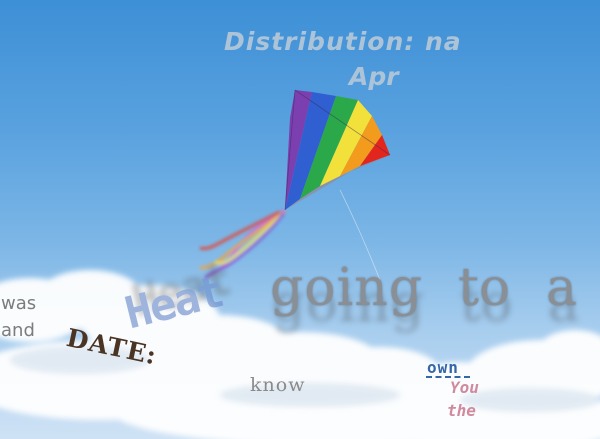 The width and height of the screenshot is (600, 439). Describe the element at coordinates (337, 150) in the screenshot. I see `kite` at that location.